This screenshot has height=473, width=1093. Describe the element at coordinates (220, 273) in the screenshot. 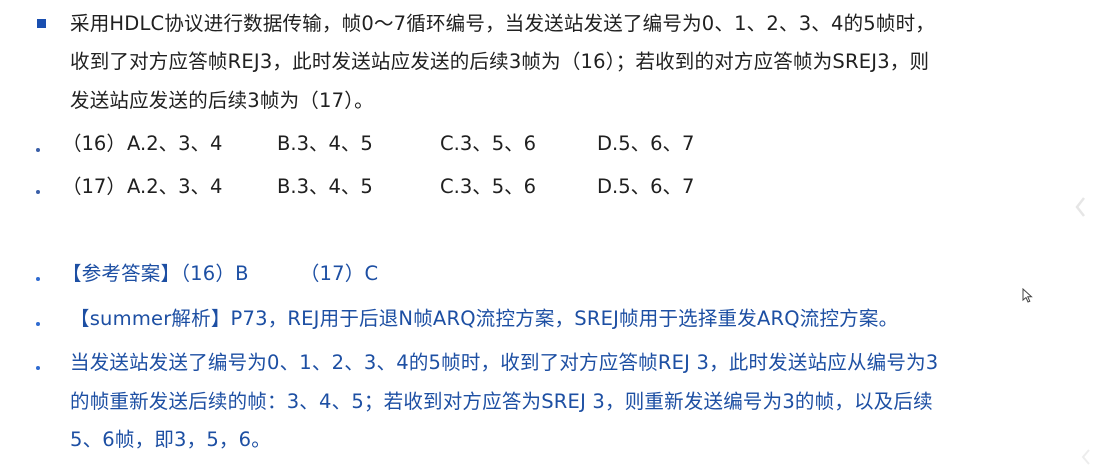

I see `reference-answer: 【参考答案】（16）B （17）C` at that location.